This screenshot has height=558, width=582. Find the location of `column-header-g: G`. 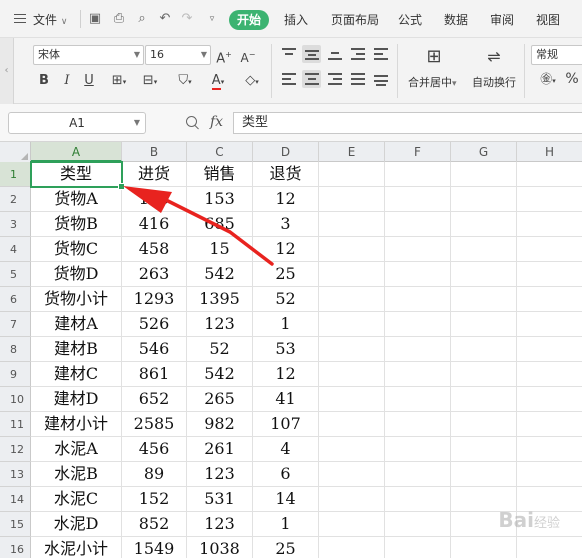

column-header-g: G is located at coordinates (484, 152).